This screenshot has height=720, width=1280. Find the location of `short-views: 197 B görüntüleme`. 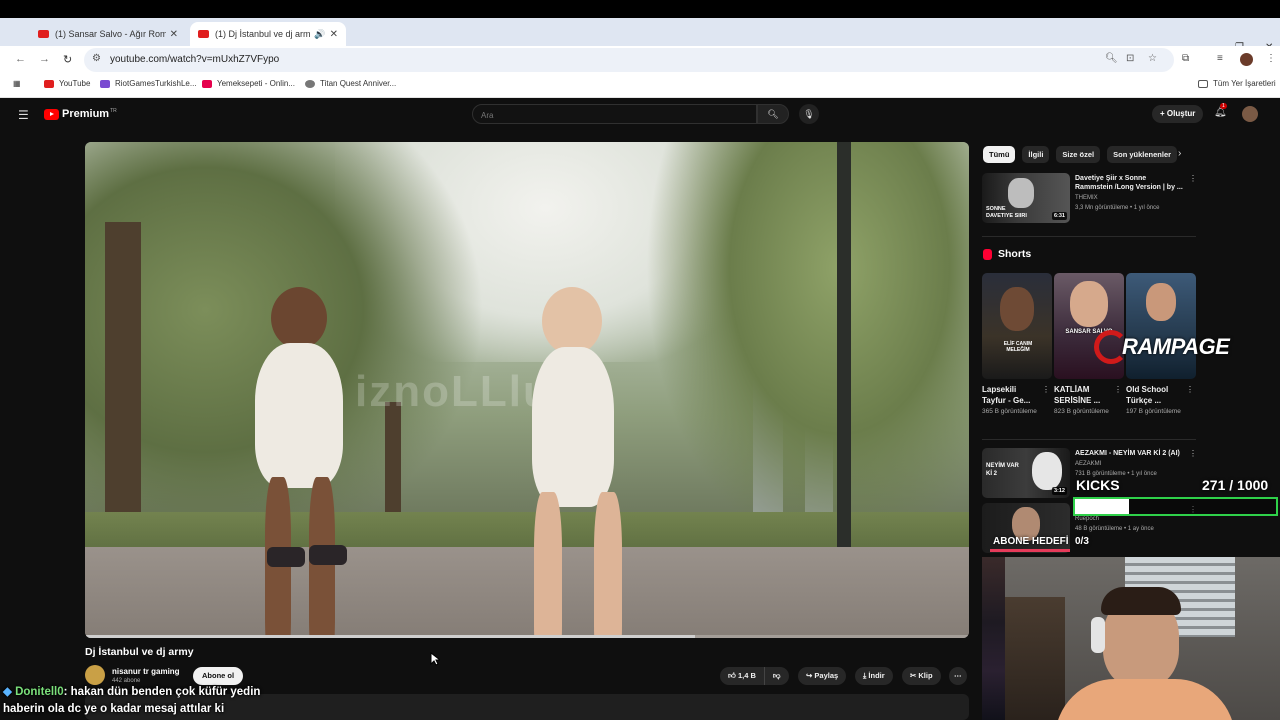

short-views: 197 B görüntüleme is located at coordinates (1153, 411).